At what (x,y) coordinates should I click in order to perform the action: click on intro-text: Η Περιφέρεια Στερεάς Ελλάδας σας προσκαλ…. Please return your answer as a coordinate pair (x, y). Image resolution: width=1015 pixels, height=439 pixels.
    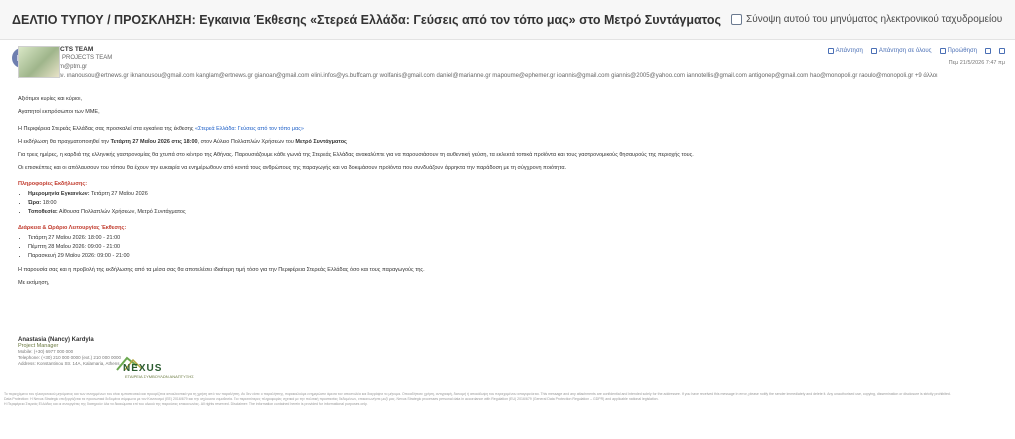
    Looking at the image, I should click on (106, 129).